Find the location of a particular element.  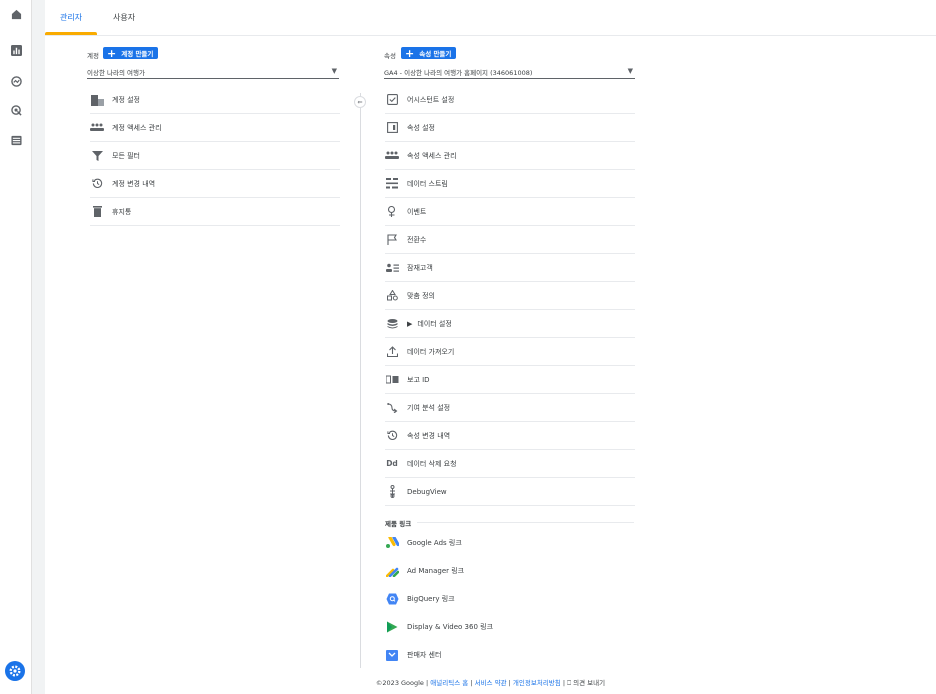

property-item-audiences: 잠재고객 is located at coordinates (510, 268).